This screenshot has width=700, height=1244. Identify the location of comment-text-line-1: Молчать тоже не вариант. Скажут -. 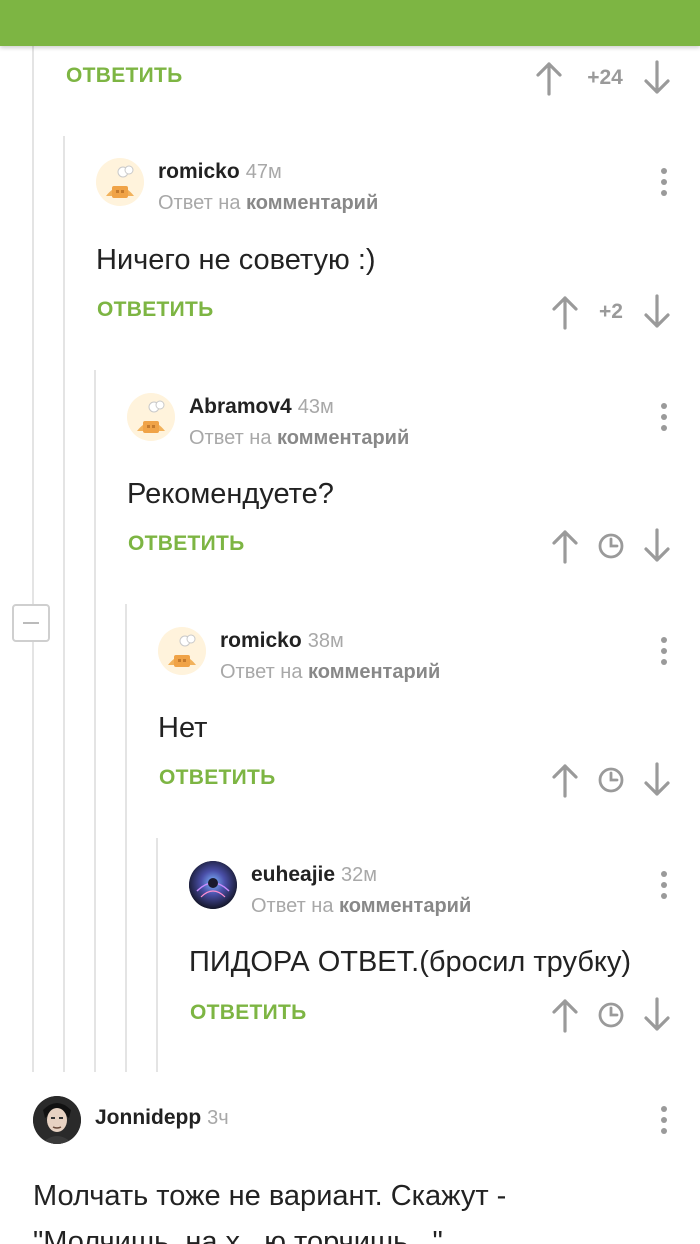
(270, 1196).